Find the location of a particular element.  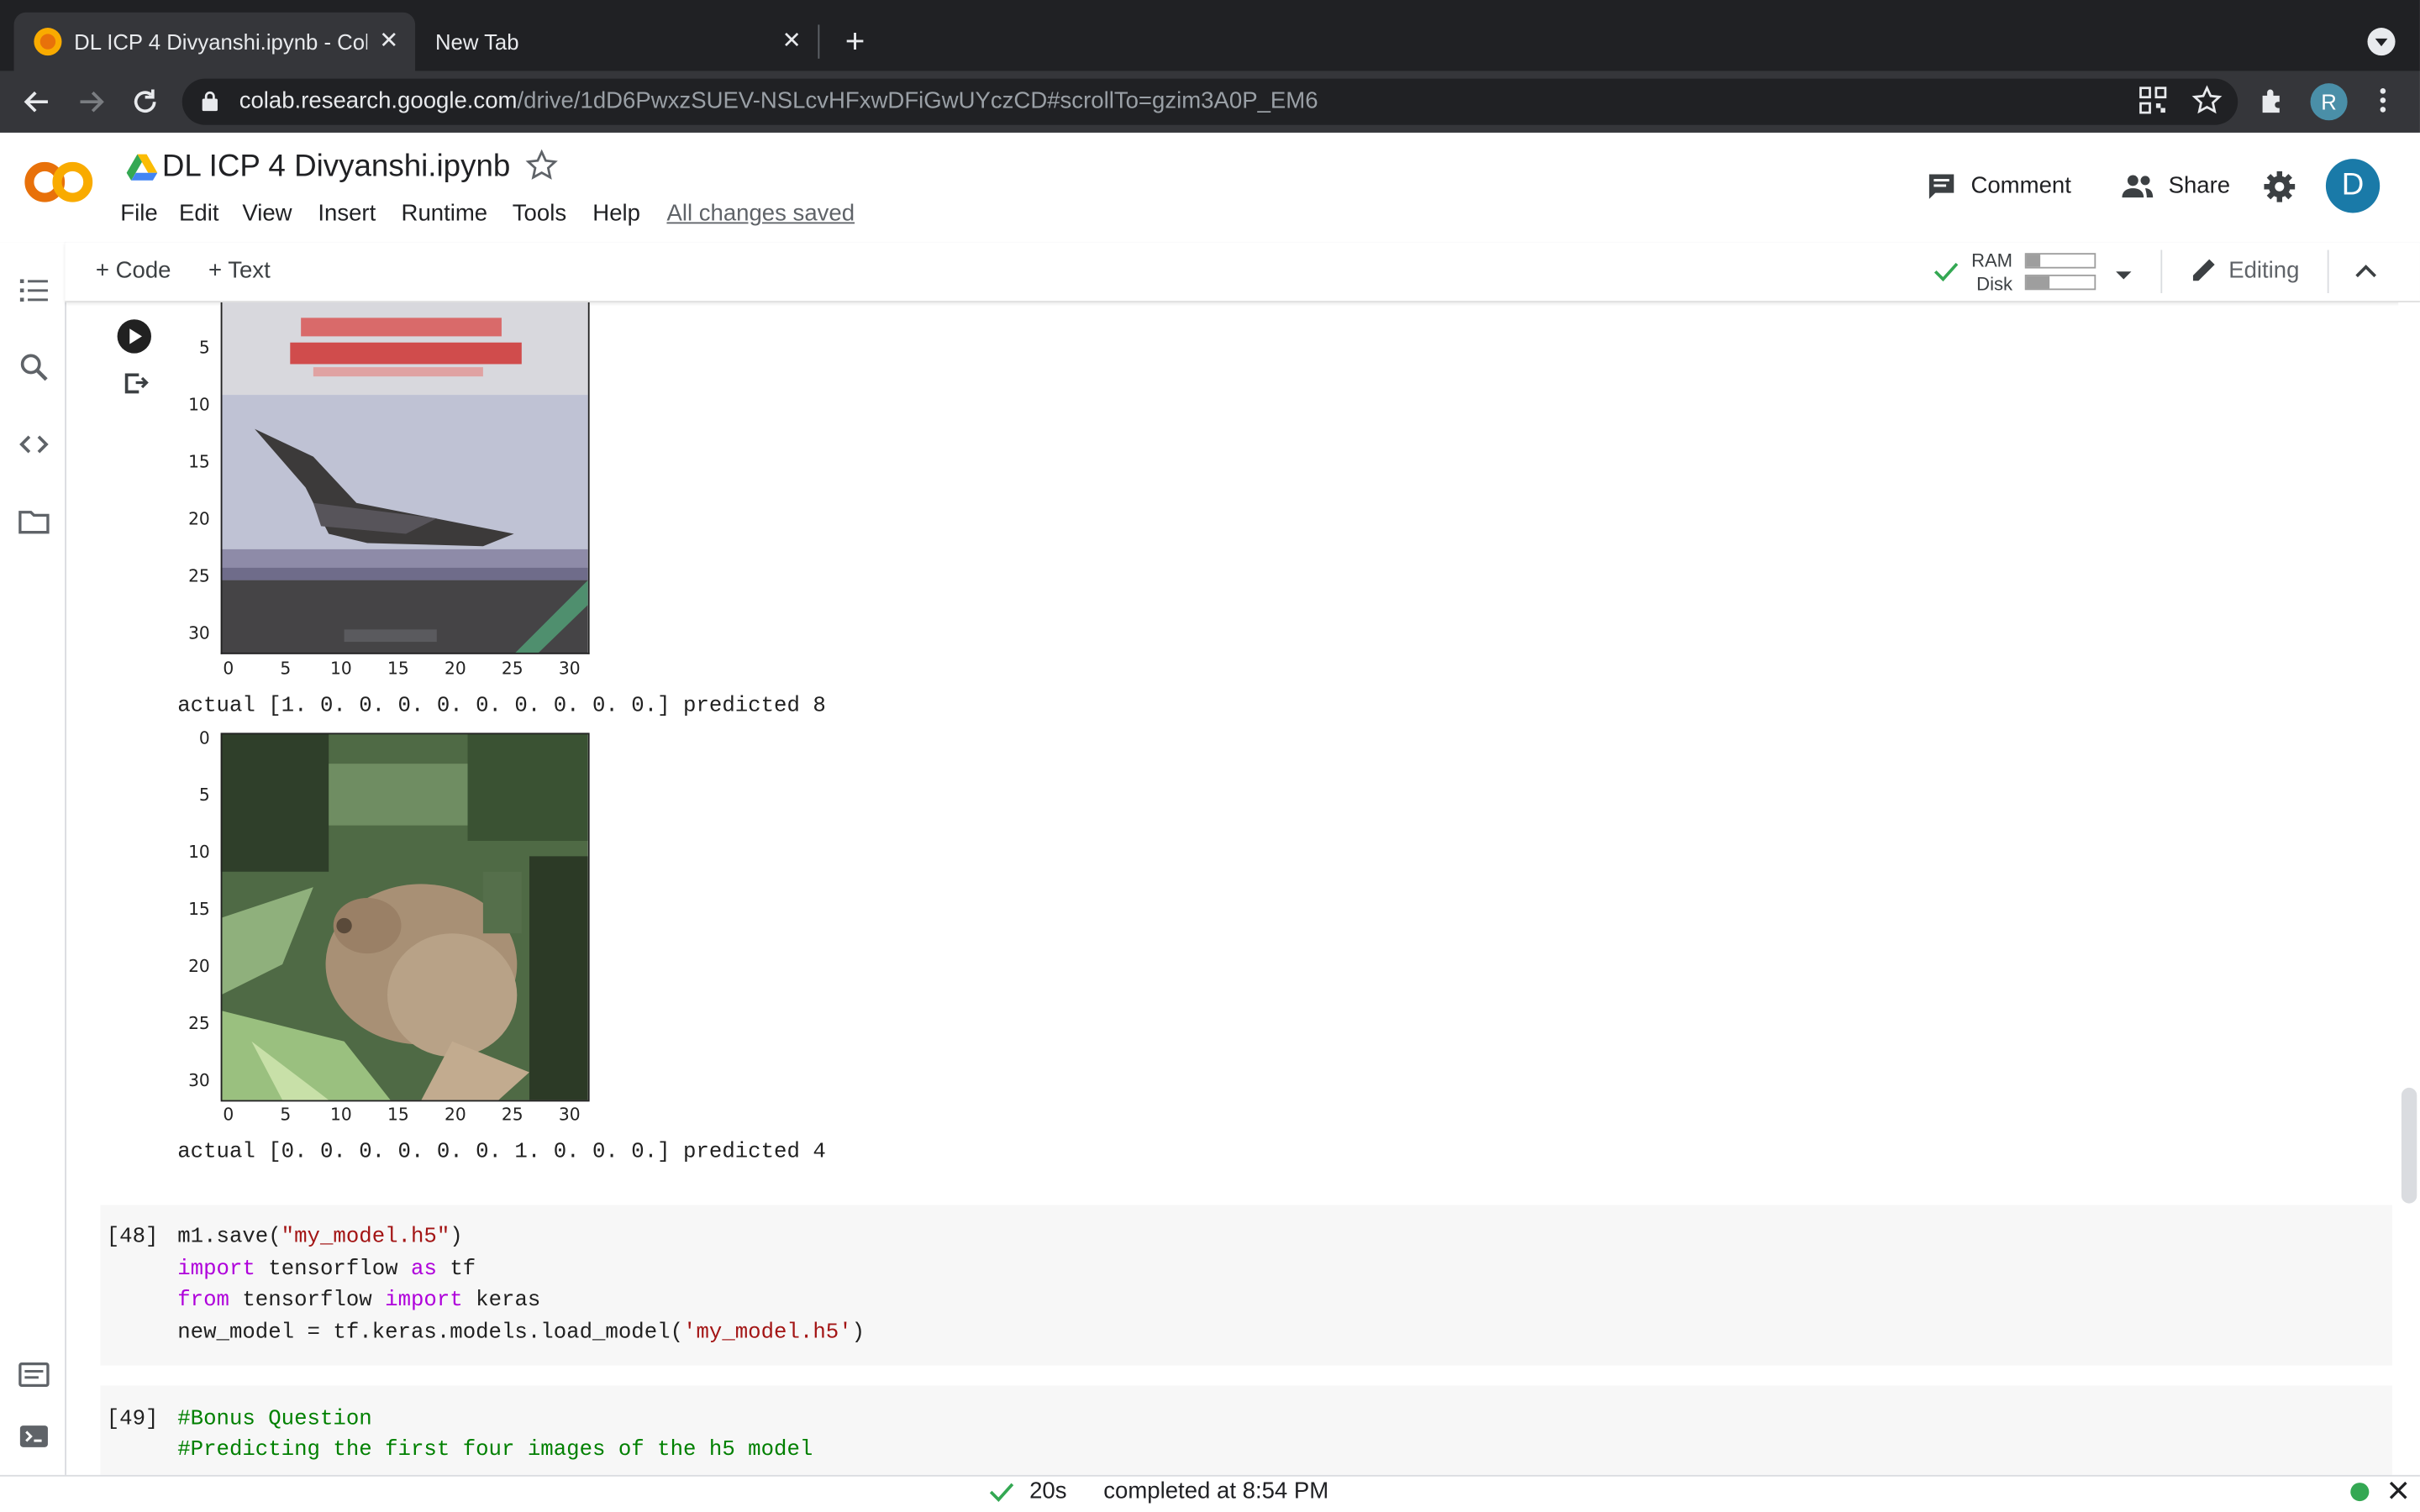

star-notebook-icon is located at coordinates (541, 164).